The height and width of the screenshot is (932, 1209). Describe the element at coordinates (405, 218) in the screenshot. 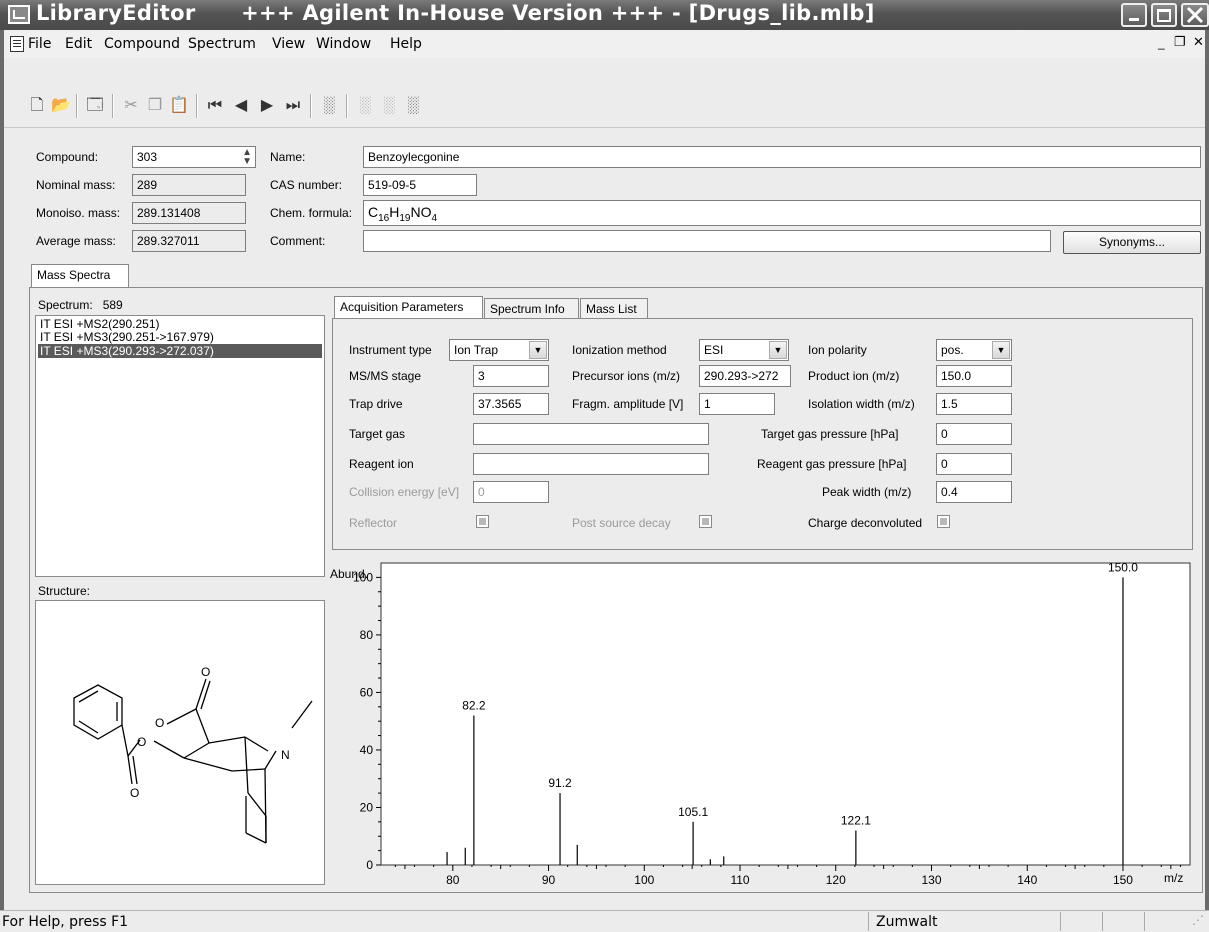

I see `formula-h-sub: 19` at that location.